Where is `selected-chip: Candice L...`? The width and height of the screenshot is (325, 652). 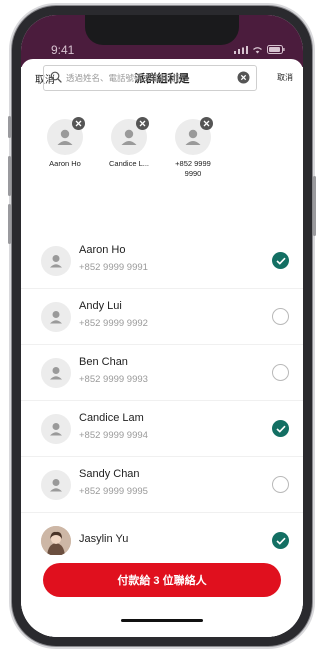 selected-chip: Candice L... is located at coordinates (129, 143).